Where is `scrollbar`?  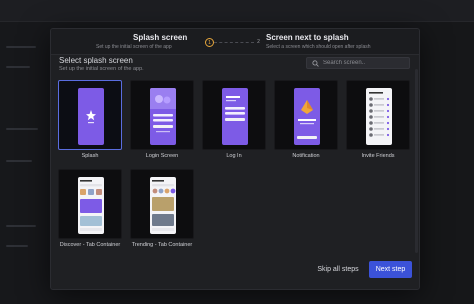
scrollbar is located at coordinates (416, 161).